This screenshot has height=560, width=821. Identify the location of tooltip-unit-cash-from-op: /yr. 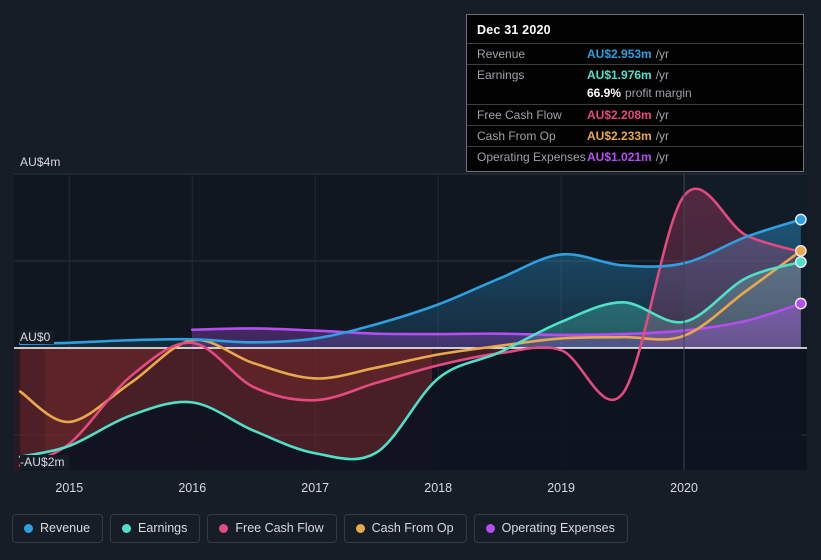
(662, 136).